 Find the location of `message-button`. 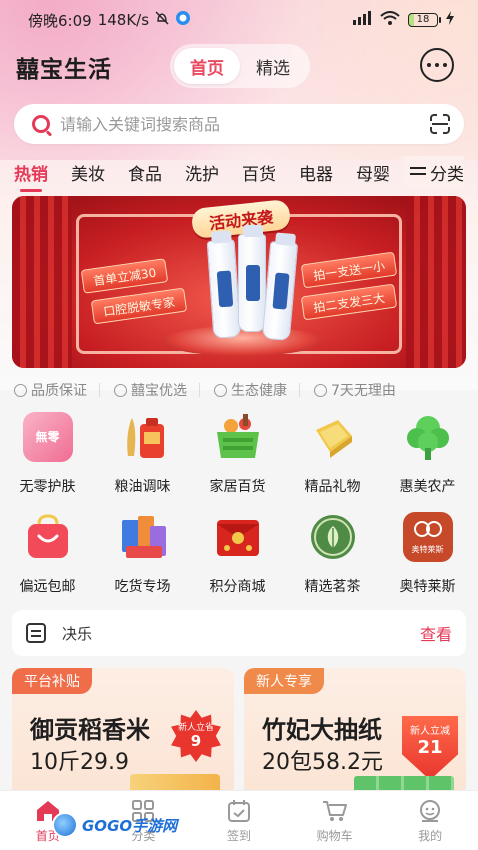

message-button is located at coordinates (437, 65).